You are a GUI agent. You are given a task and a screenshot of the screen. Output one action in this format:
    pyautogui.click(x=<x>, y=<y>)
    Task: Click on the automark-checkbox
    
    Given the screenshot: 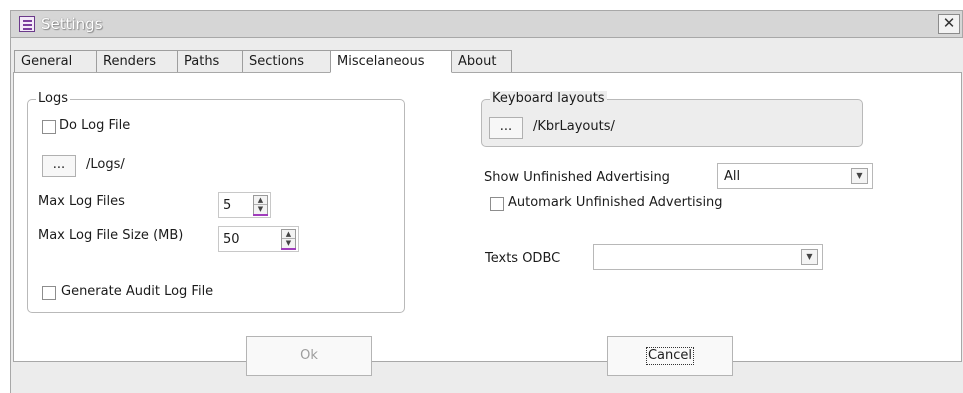 What is the action you would take?
    pyautogui.click(x=497, y=204)
    